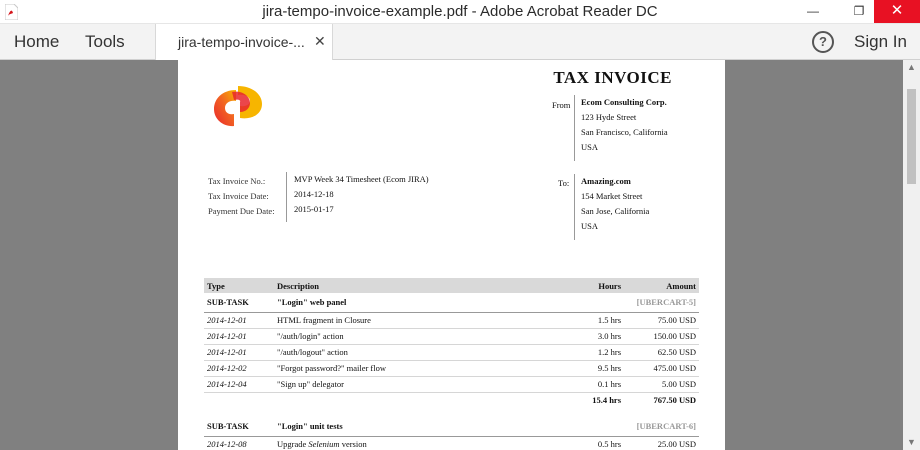 Image resolution: width=920 pixels, height=450 pixels. Describe the element at coordinates (401, 384) in the screenshot. I see `row-description: "Sign up" delegator` at that location.